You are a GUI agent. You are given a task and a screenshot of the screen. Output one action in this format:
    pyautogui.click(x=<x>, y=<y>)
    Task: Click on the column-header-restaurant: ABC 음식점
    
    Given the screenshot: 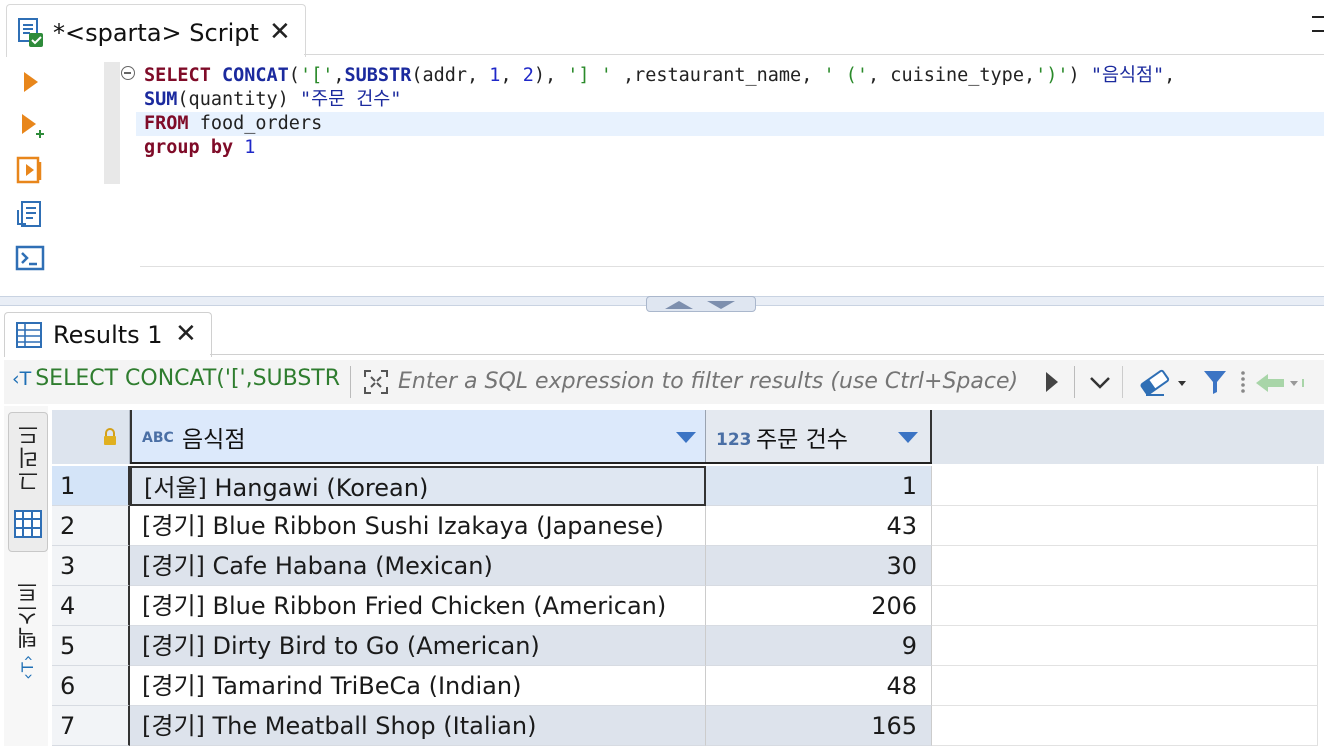 What is the action you would take?
    pyautogui.click(x=418, y=437)
    